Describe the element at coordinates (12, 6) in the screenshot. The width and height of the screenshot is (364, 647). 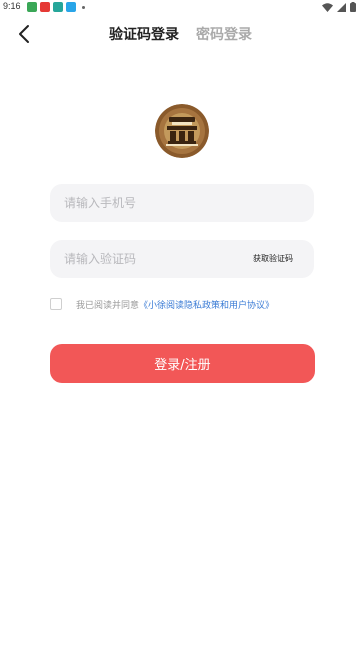
I see `status-time: 9:16` at that location.